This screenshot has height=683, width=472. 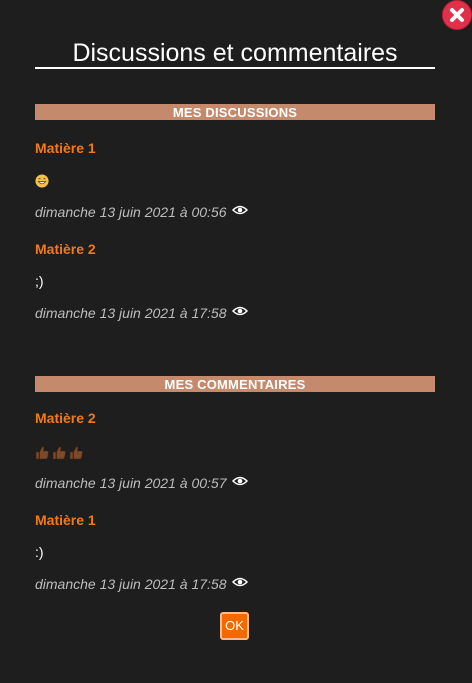 I want to click on discussion-meta: dimanche 13 juin 2021 à 17:58, so click(x=142, y=313).